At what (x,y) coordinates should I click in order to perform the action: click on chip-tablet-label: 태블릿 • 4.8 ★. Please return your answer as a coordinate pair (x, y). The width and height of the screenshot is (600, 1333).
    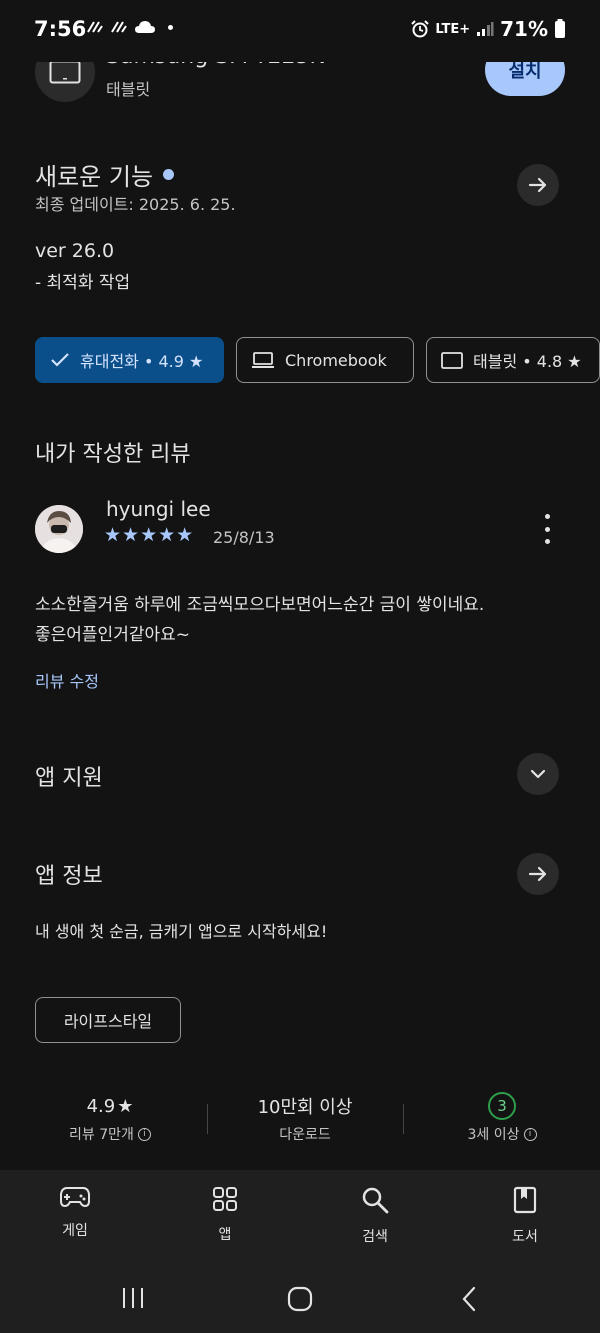
    Looking at the image, I should click on (527, 361).